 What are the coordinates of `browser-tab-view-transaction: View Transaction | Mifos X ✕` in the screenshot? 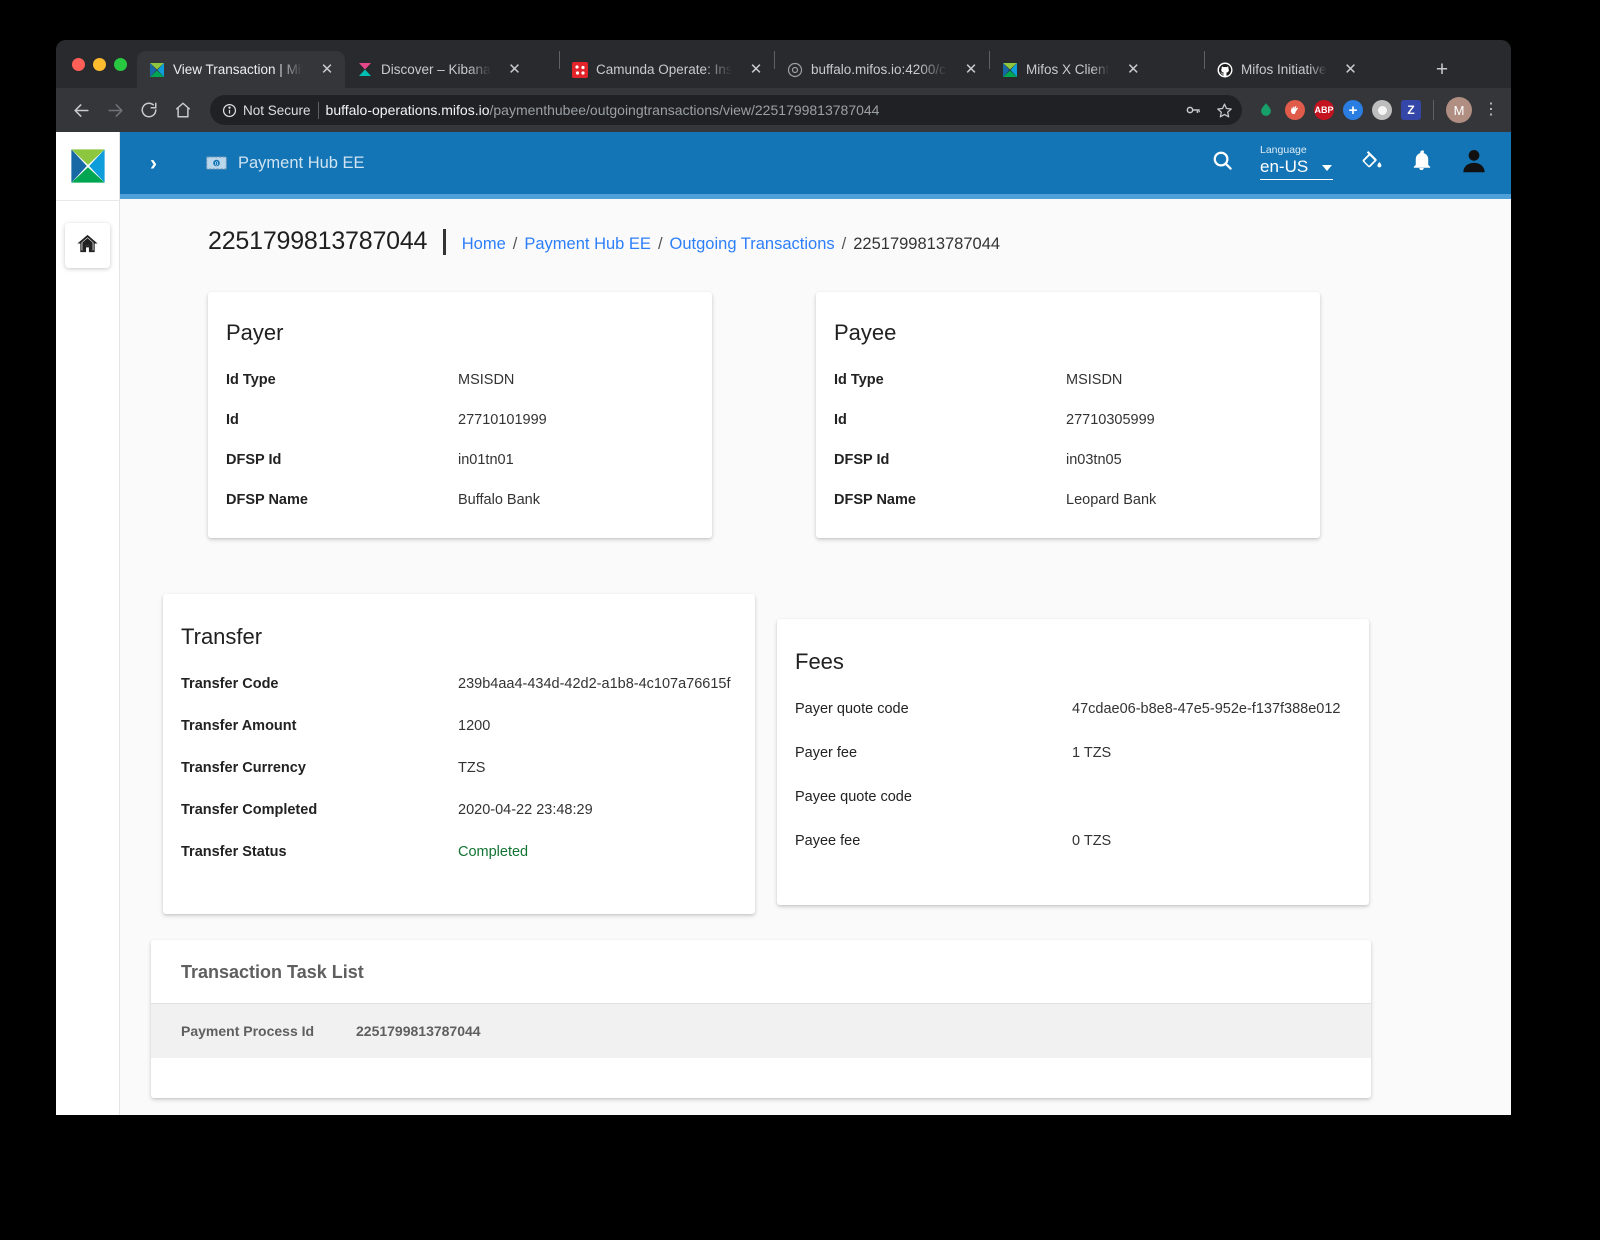 It's located at (241, 69).